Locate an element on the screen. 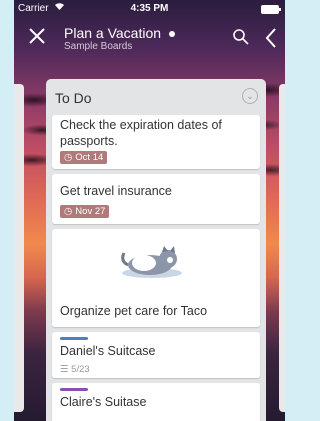 This screenshot has height=421, width=320. card-daniels-suitcase: Daniel's Suitcase ☰ 5/23 is located at coordinates (156, 355).